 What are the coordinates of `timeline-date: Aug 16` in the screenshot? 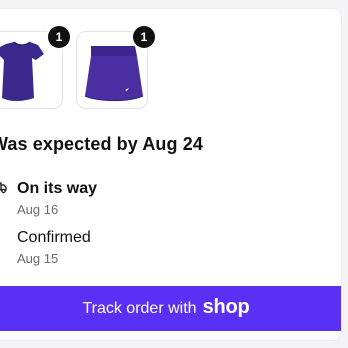 It's located at (38, 209).